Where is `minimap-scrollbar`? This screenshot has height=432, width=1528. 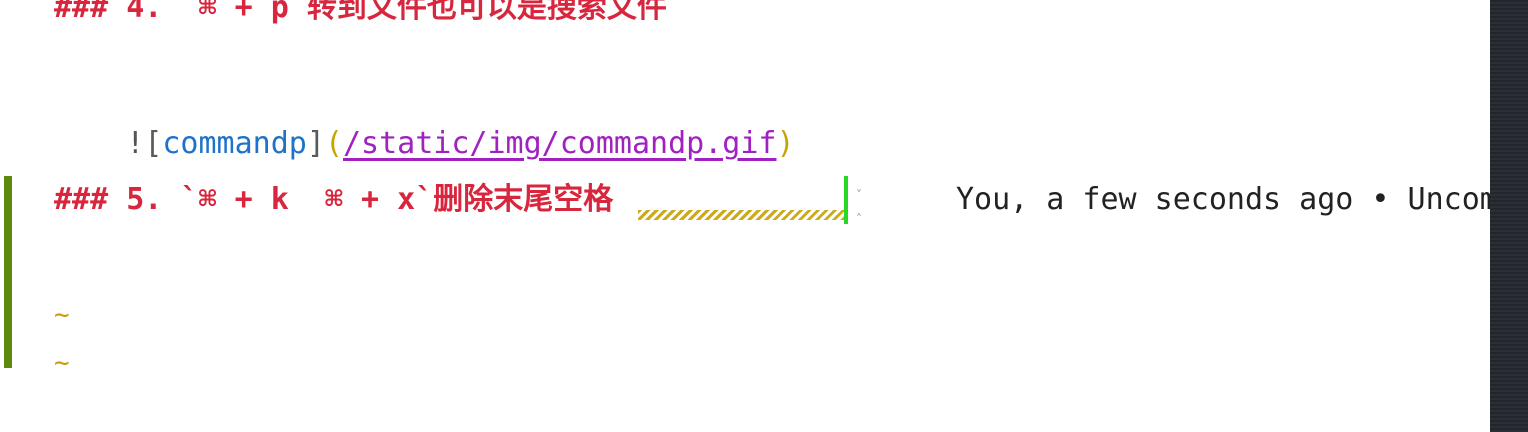
minimap-scrollbar is located at coordinates (1509, 216).